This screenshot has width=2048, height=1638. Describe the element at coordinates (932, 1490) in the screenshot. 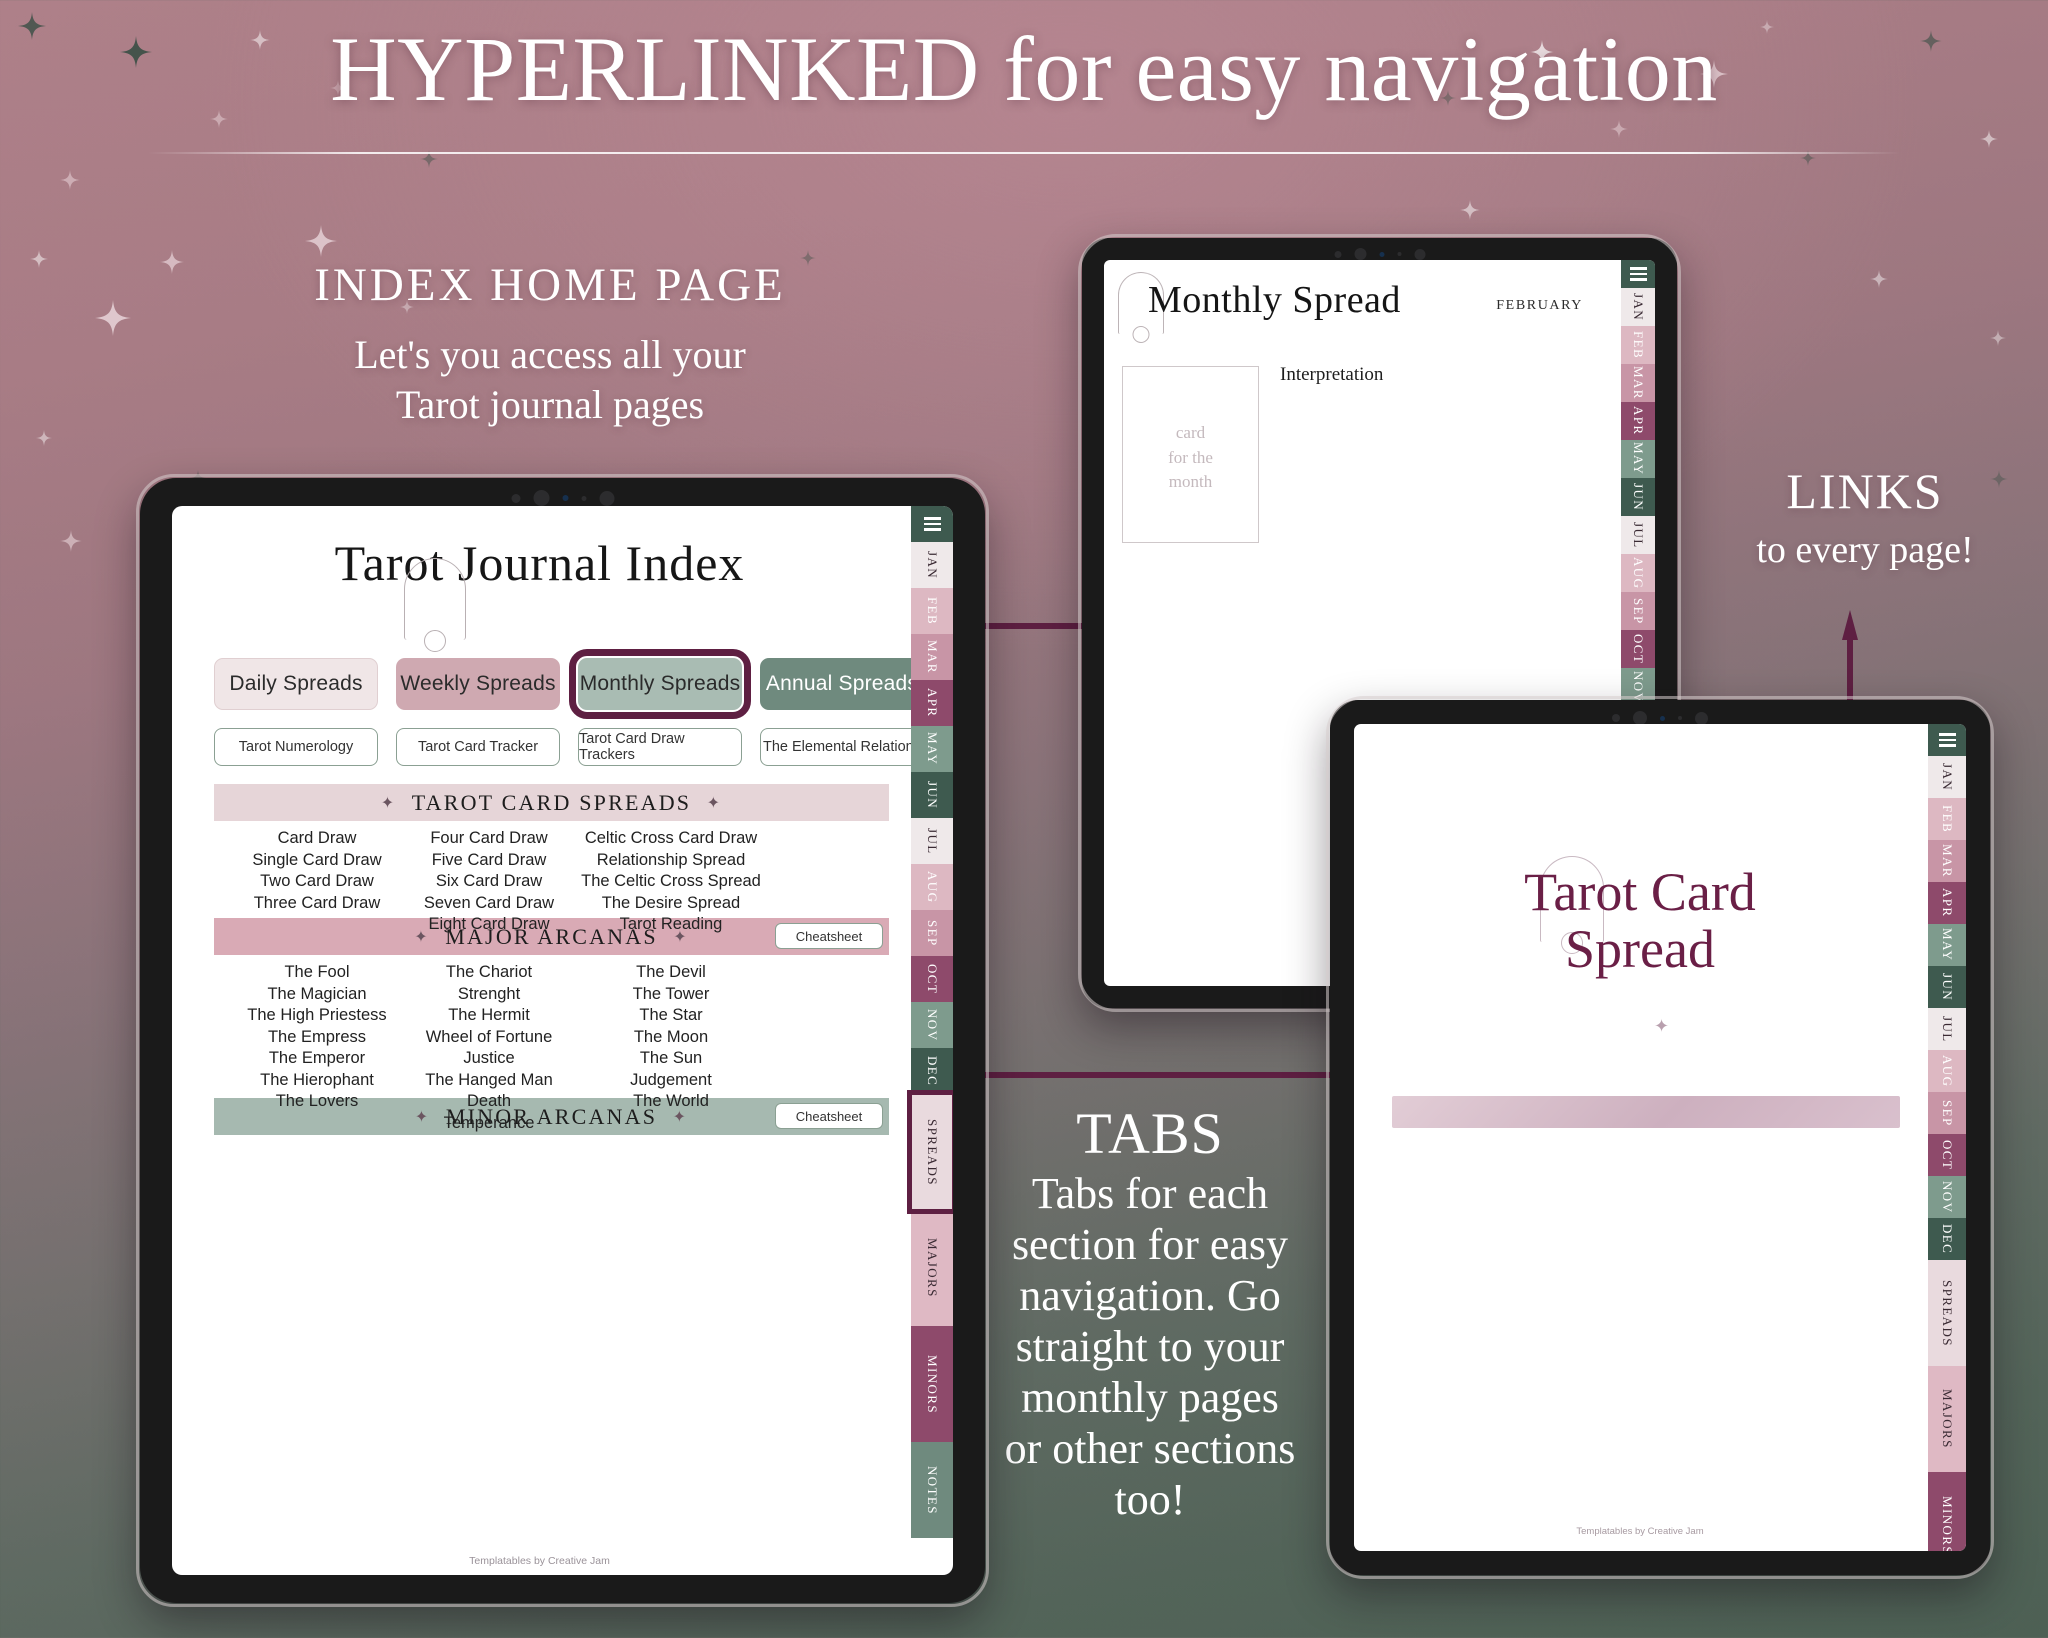

I see `tab-notes: NOTES` at that location.